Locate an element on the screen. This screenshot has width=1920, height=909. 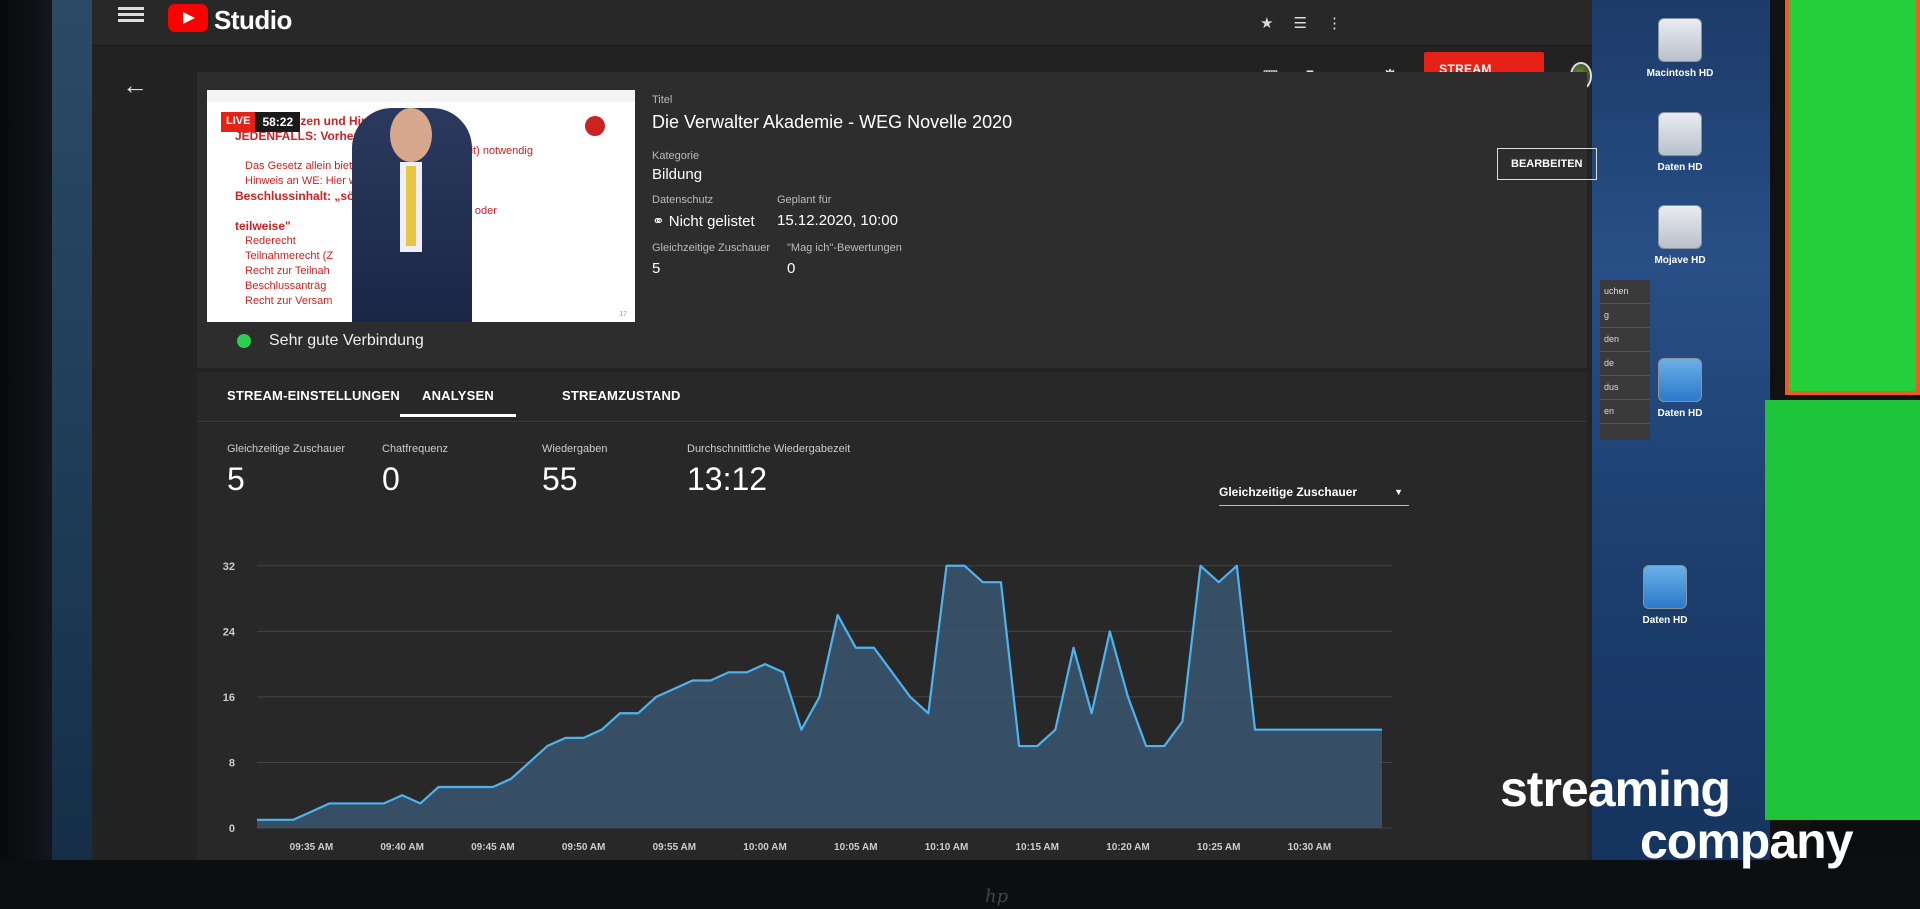
x-tick-label: 10:20 AM is located at coordinates (1128, 847).